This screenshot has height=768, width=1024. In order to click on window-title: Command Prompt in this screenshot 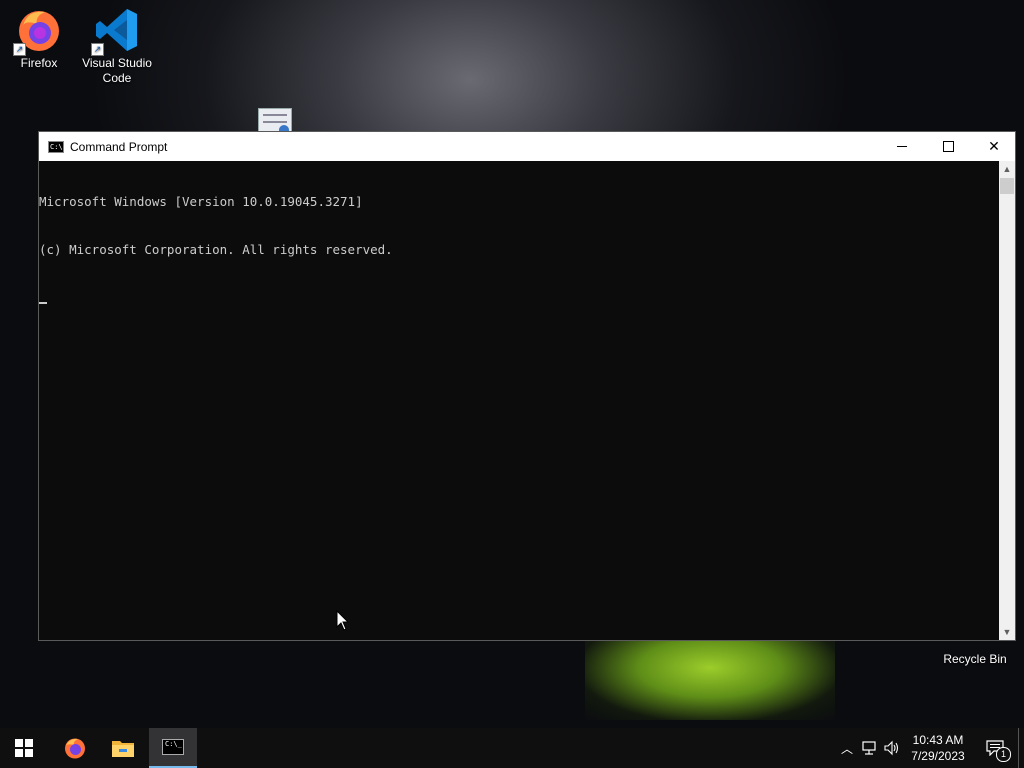, I will do `click(119, 146)`.